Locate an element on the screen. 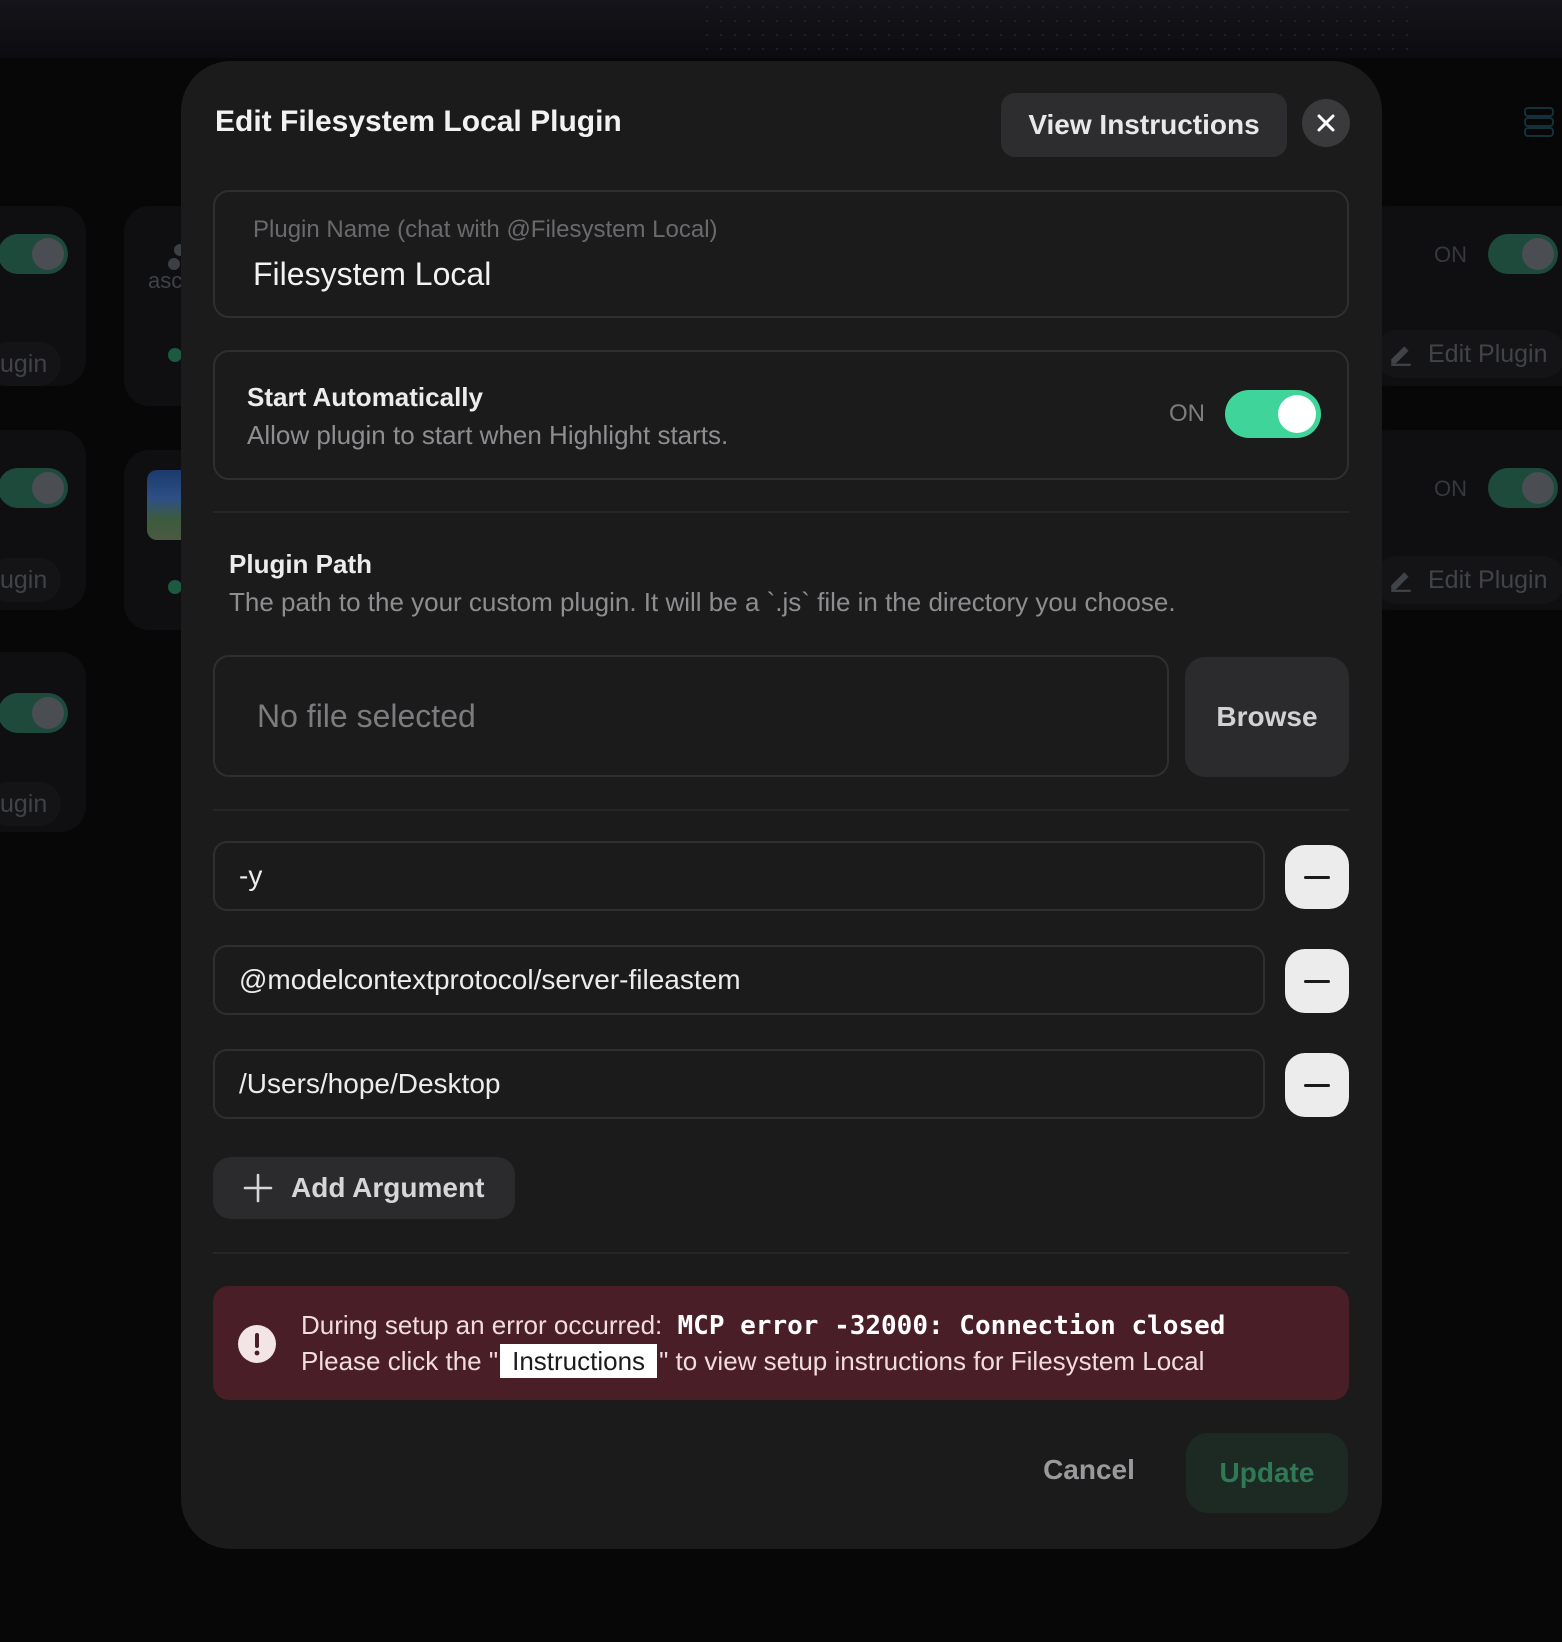  file-path-text: No file selected is located at coordinates (366, 715).